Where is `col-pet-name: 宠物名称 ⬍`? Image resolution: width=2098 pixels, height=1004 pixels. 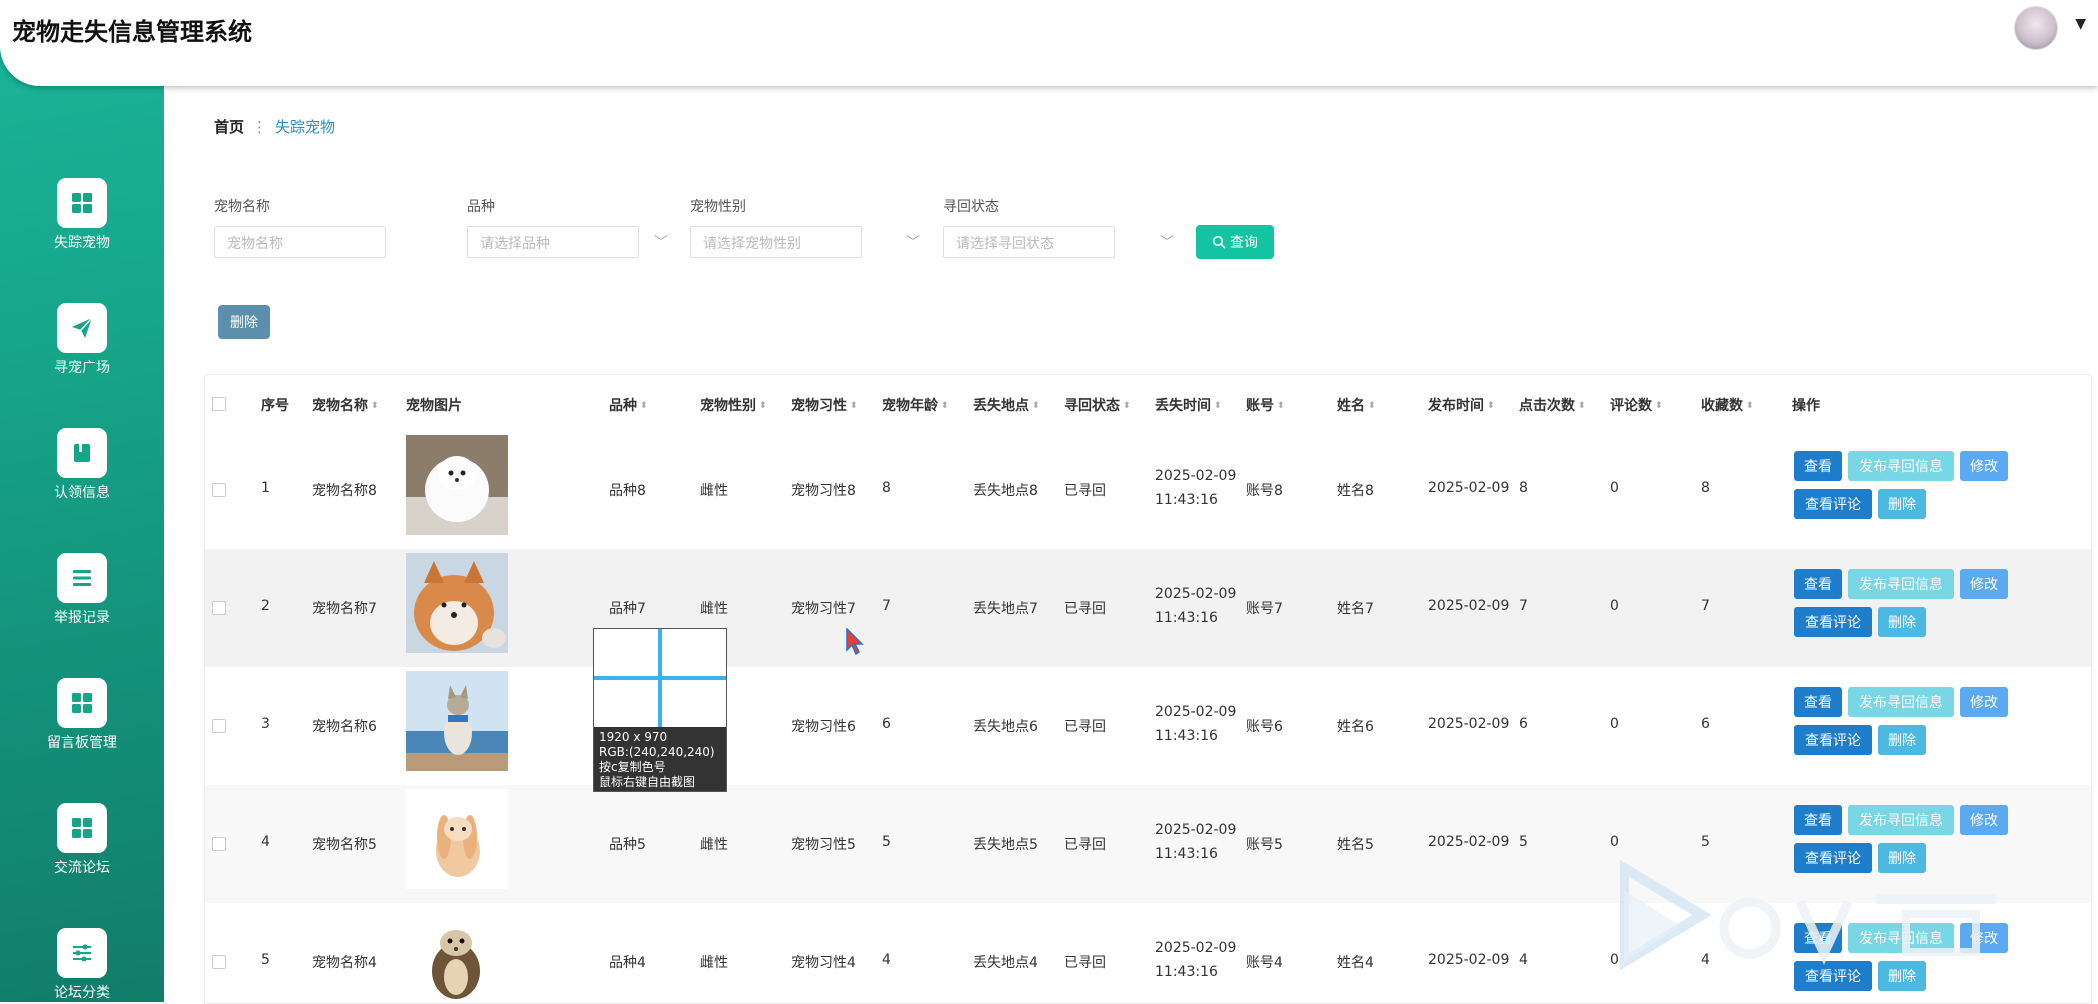 col-pet-name: 宠物名称 ⬍ is located at coordinates (345, 405).